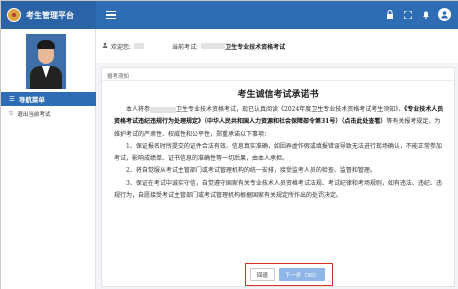 This screenshot has width=458, height=289. I want to click on app-title: 考生管理平台, so click(50, 15).